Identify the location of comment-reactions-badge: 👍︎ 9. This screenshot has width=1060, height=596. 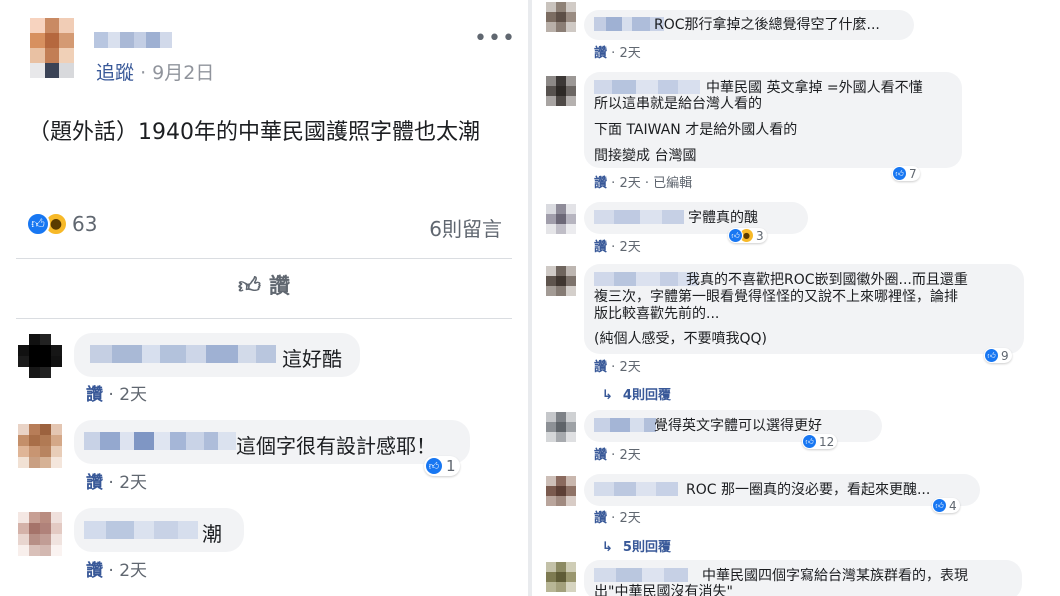
(998, 355).